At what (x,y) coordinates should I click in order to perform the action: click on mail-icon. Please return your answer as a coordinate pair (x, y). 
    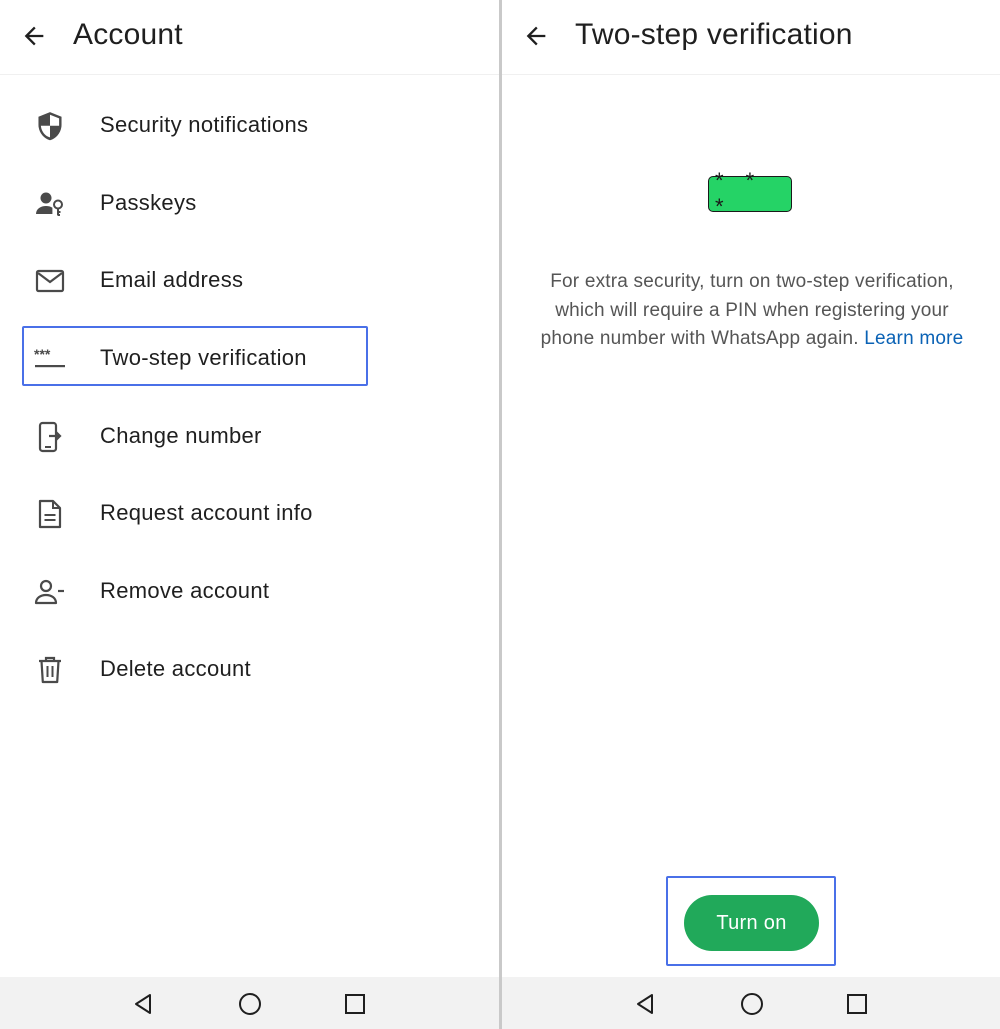
    Looking at the image, I should click on (50, 281).